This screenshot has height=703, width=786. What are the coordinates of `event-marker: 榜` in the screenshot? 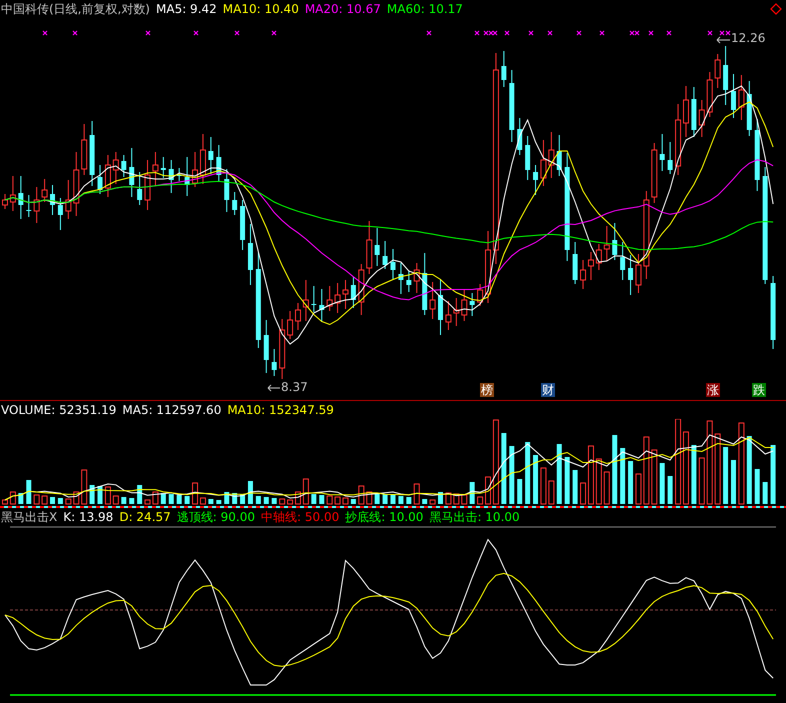 It's located at (487, 390).